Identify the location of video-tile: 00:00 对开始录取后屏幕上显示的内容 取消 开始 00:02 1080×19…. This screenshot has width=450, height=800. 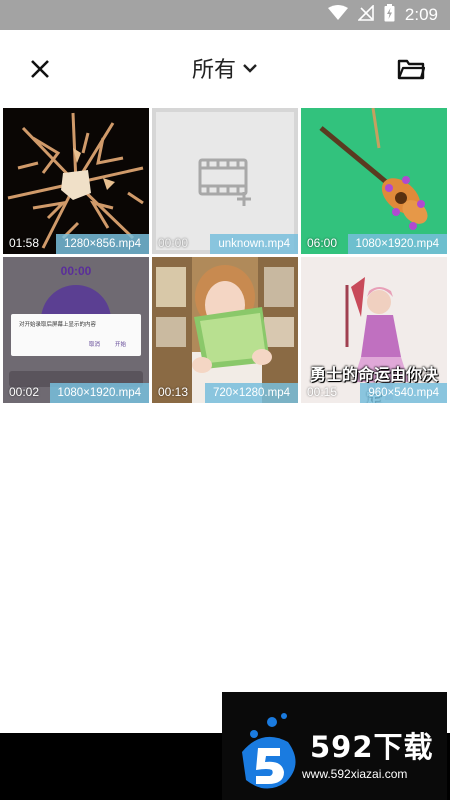
(76, 330).